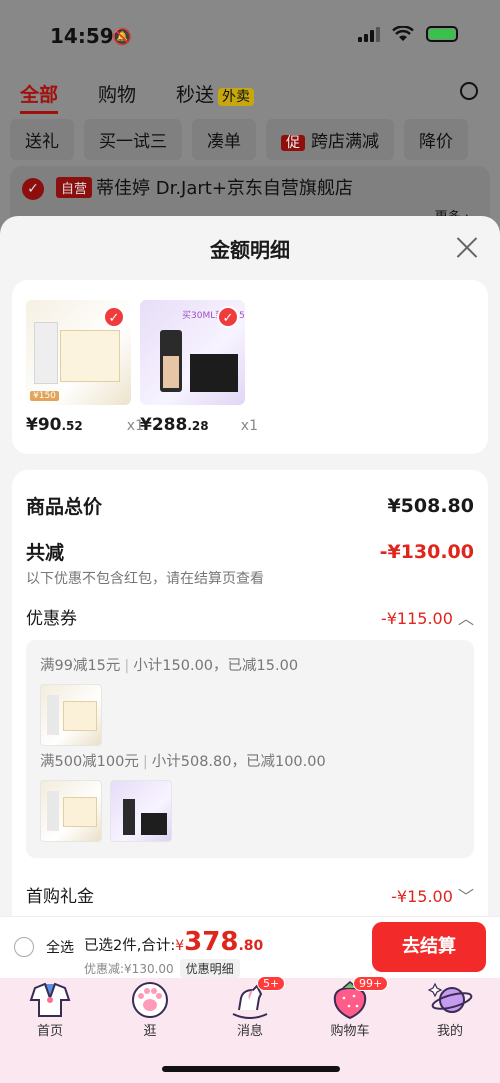 Image resolution: width=500 pixels, height=1083 pixels. Describe the element at coordinates (39, 97) in the screenshot. I see `tab-all: 全部` at that location.